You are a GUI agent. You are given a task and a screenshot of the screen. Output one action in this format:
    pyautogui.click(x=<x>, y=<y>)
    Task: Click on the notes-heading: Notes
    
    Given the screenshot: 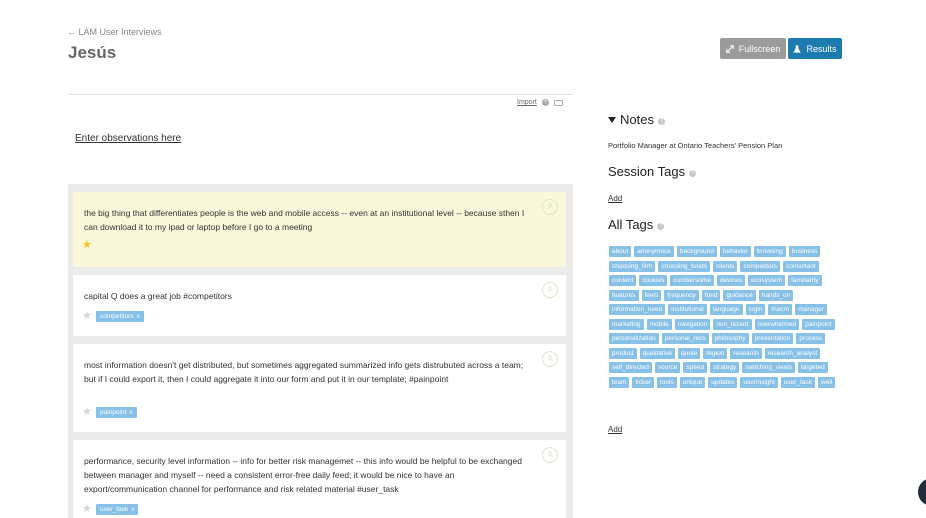 What is the action you would take?
    pyautogui.click(x=637, y=119)
    